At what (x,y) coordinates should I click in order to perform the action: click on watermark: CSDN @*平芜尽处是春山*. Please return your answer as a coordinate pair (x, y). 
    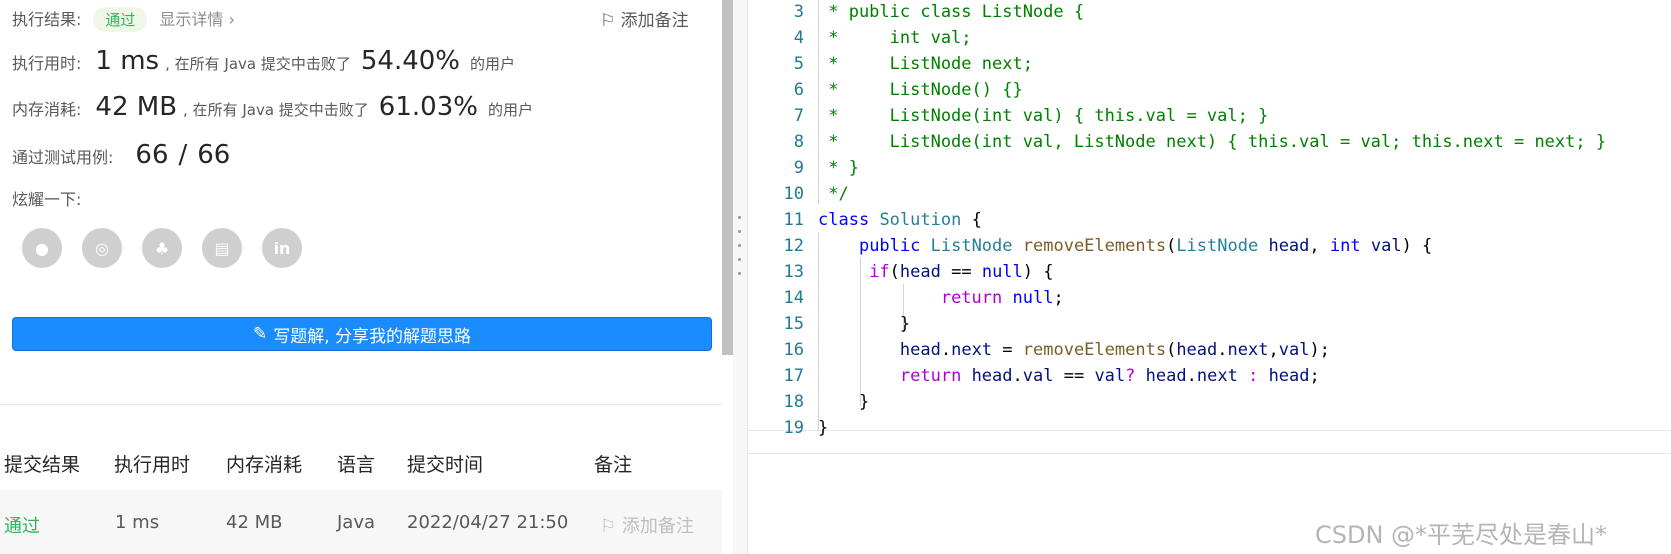
    Looking at the image, I should click on (1461, 535).